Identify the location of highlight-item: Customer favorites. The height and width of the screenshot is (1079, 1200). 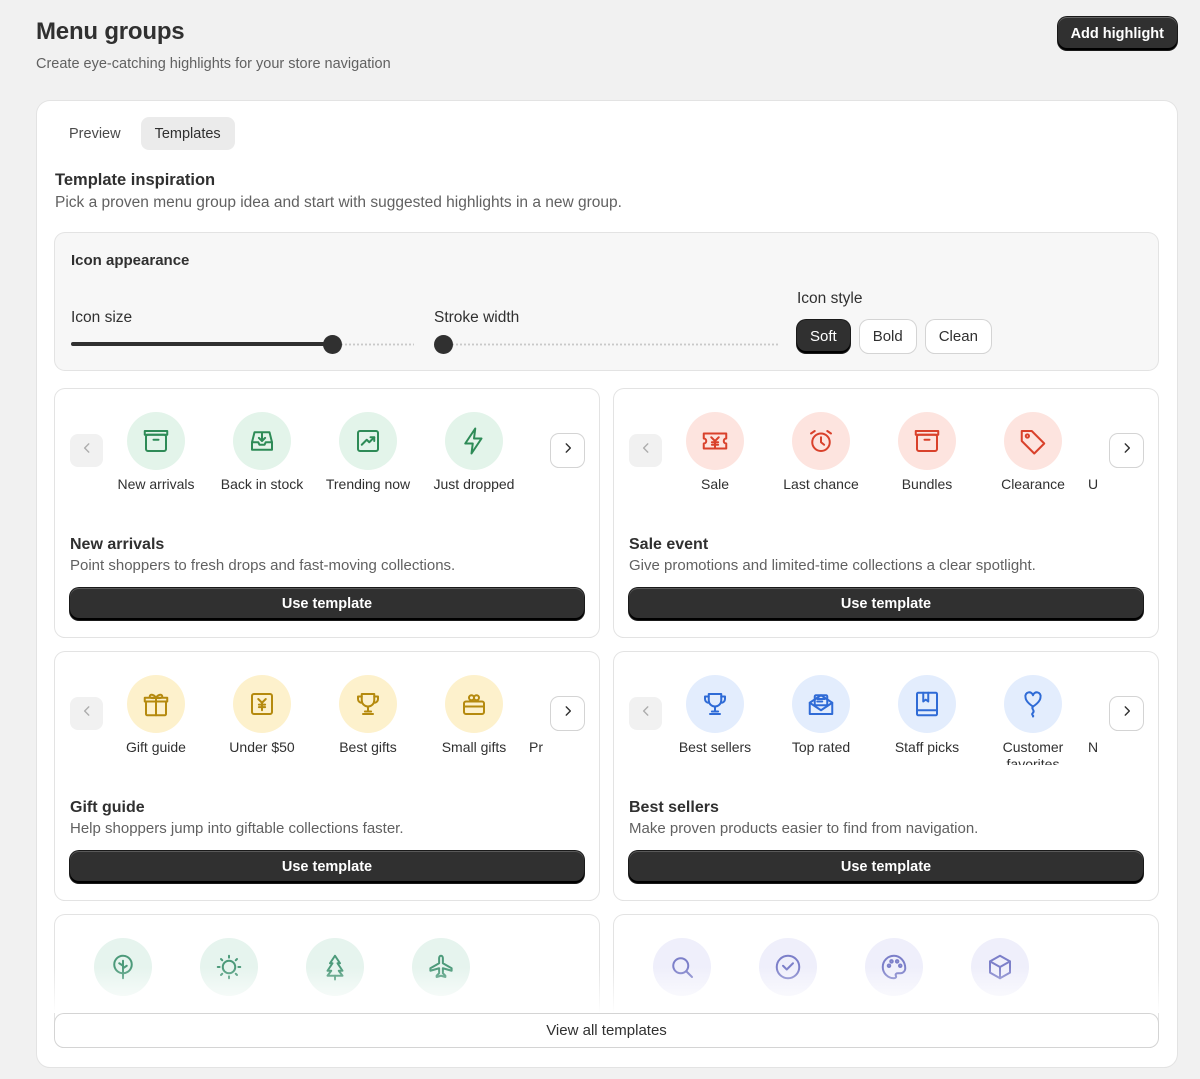
(1033, 720).